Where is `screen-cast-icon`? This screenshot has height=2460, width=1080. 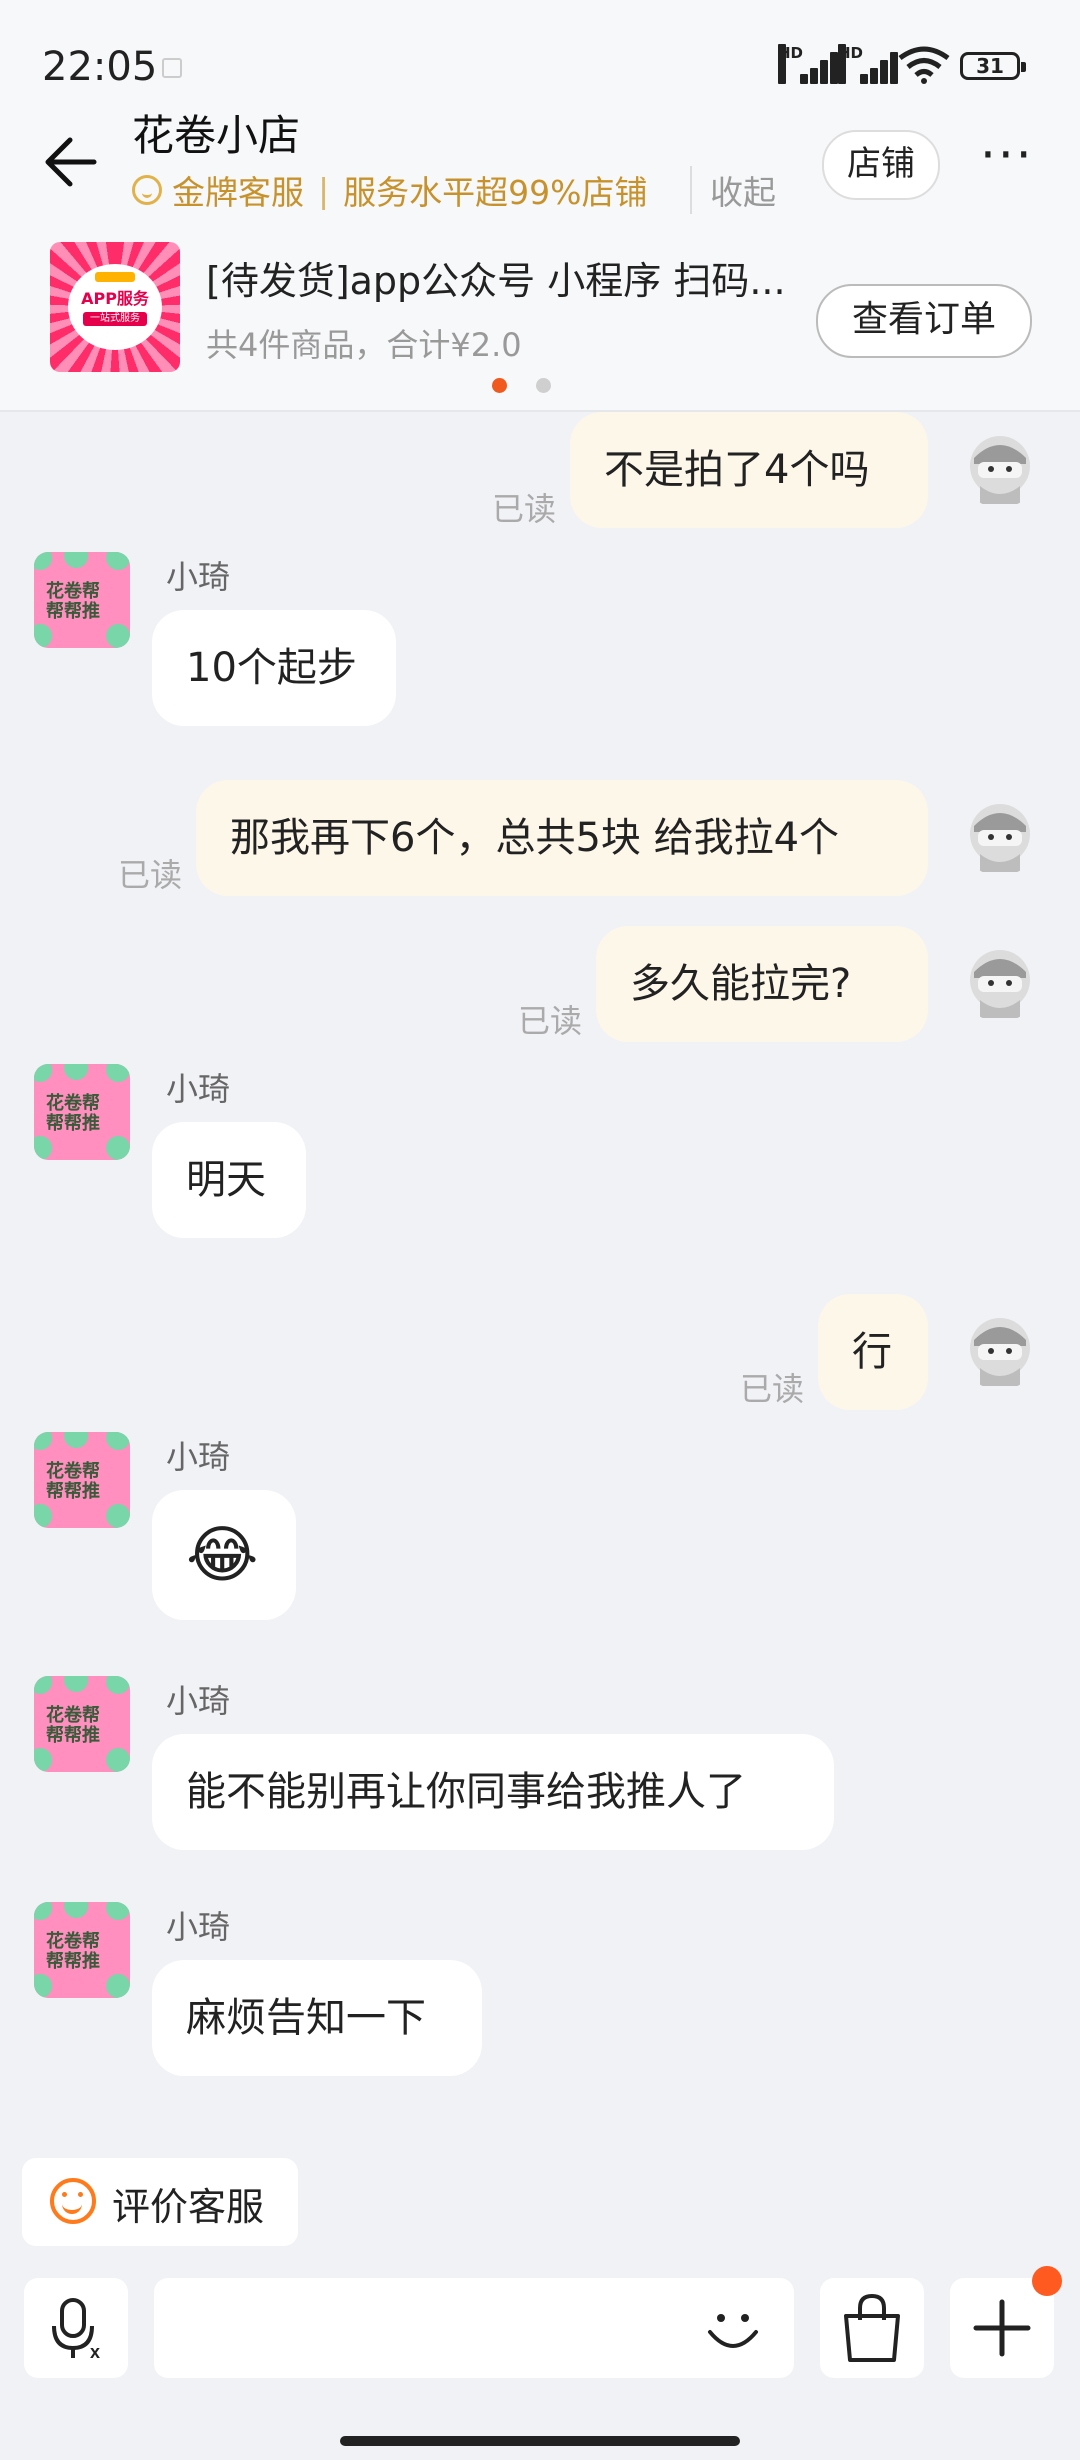
screen-cast-icon is located at coordinates (172, 68).